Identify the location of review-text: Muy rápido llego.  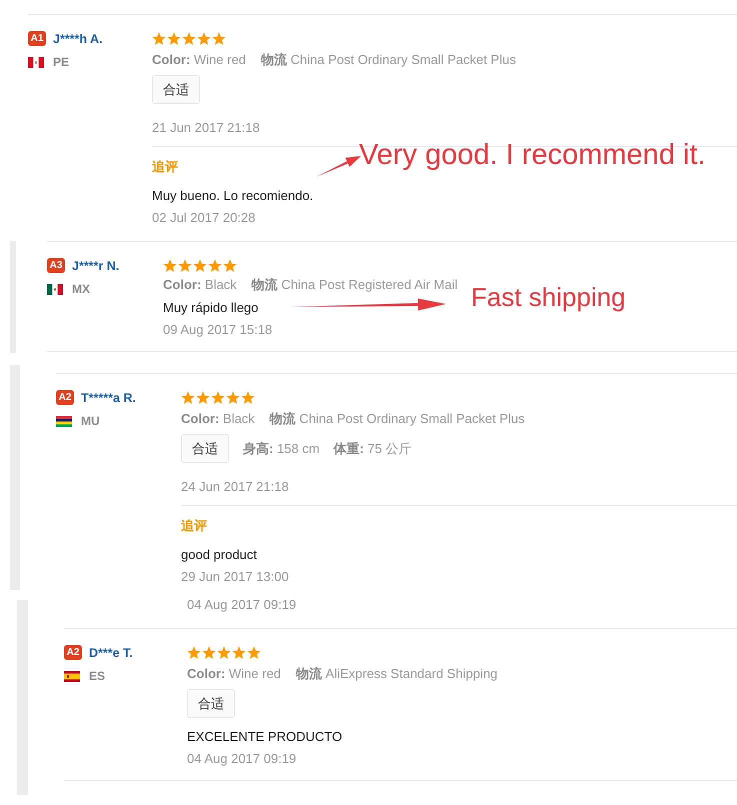
(210, 308).